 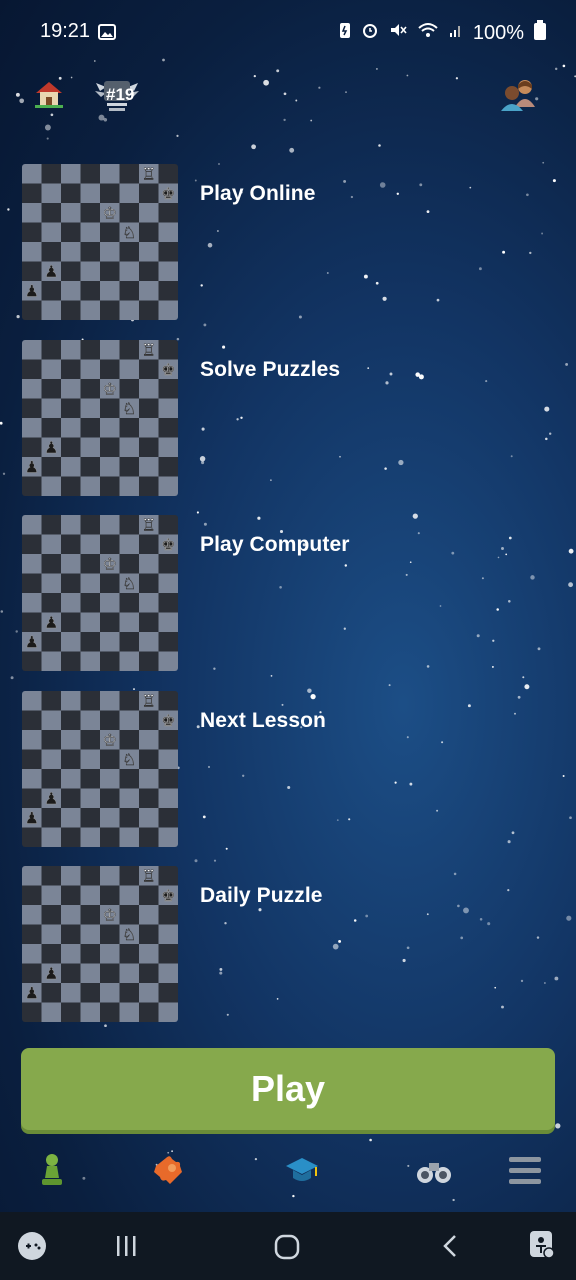 I want to click on rank-badge: #19, so click(x=117, y=95).